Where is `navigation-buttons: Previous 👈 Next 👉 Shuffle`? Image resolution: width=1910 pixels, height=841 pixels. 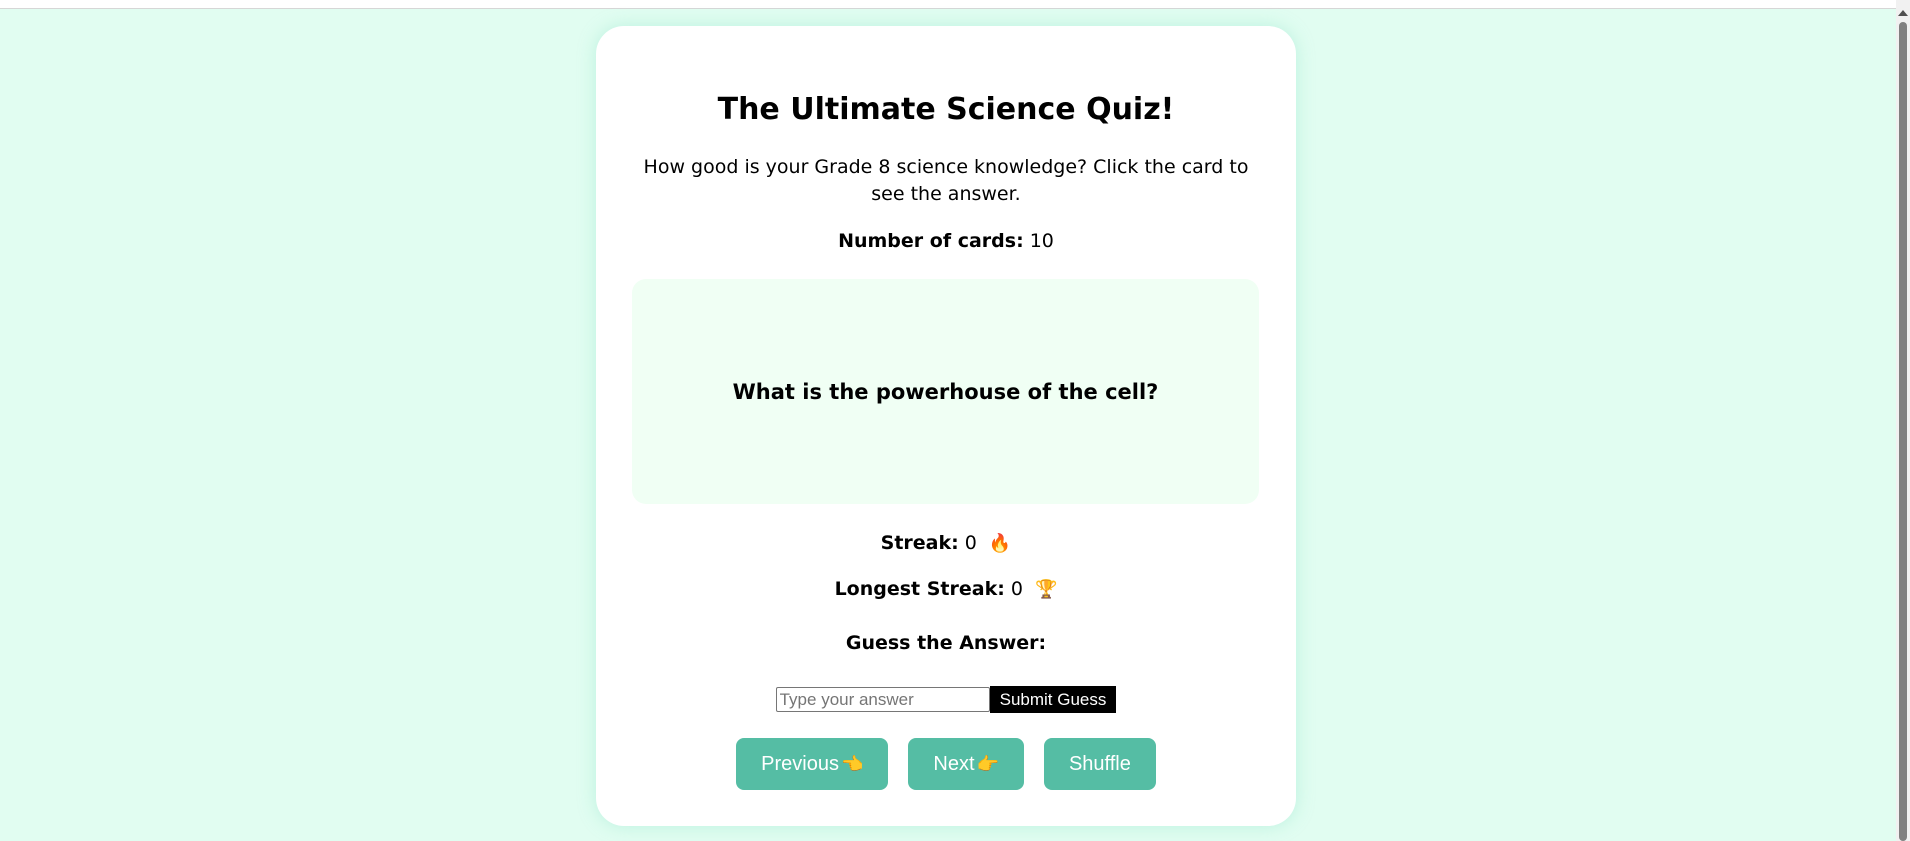 navigation-buttons: Previous 👈 Next 👉 Shuffle is located at coordinates (946, 764).